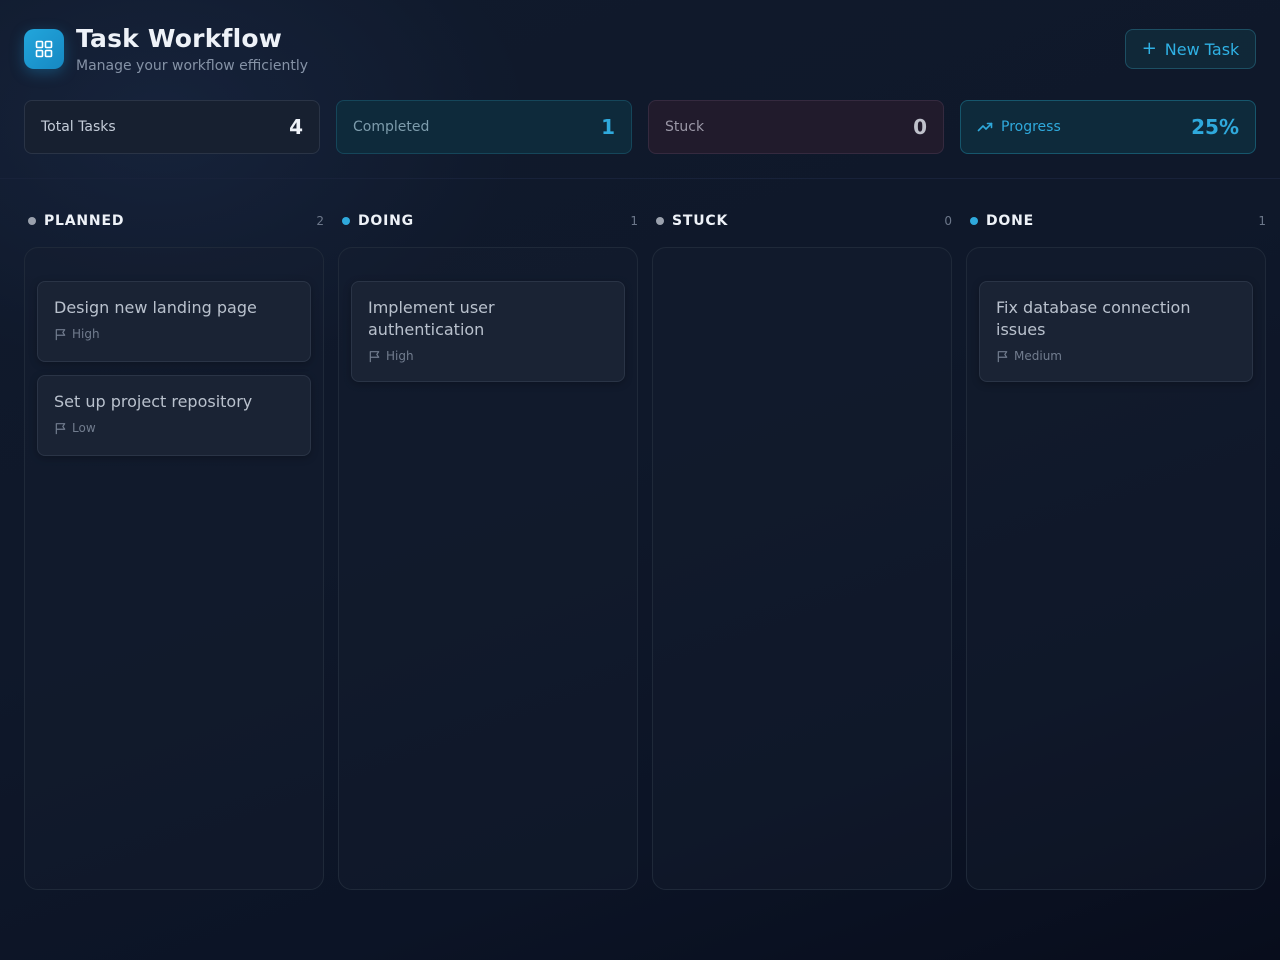 Image resolution: width=1280 pixels, height=960 pixels. Describe the element at coordinates (608, 127) in the screenshot. I see `stat-value: 1` at that location.